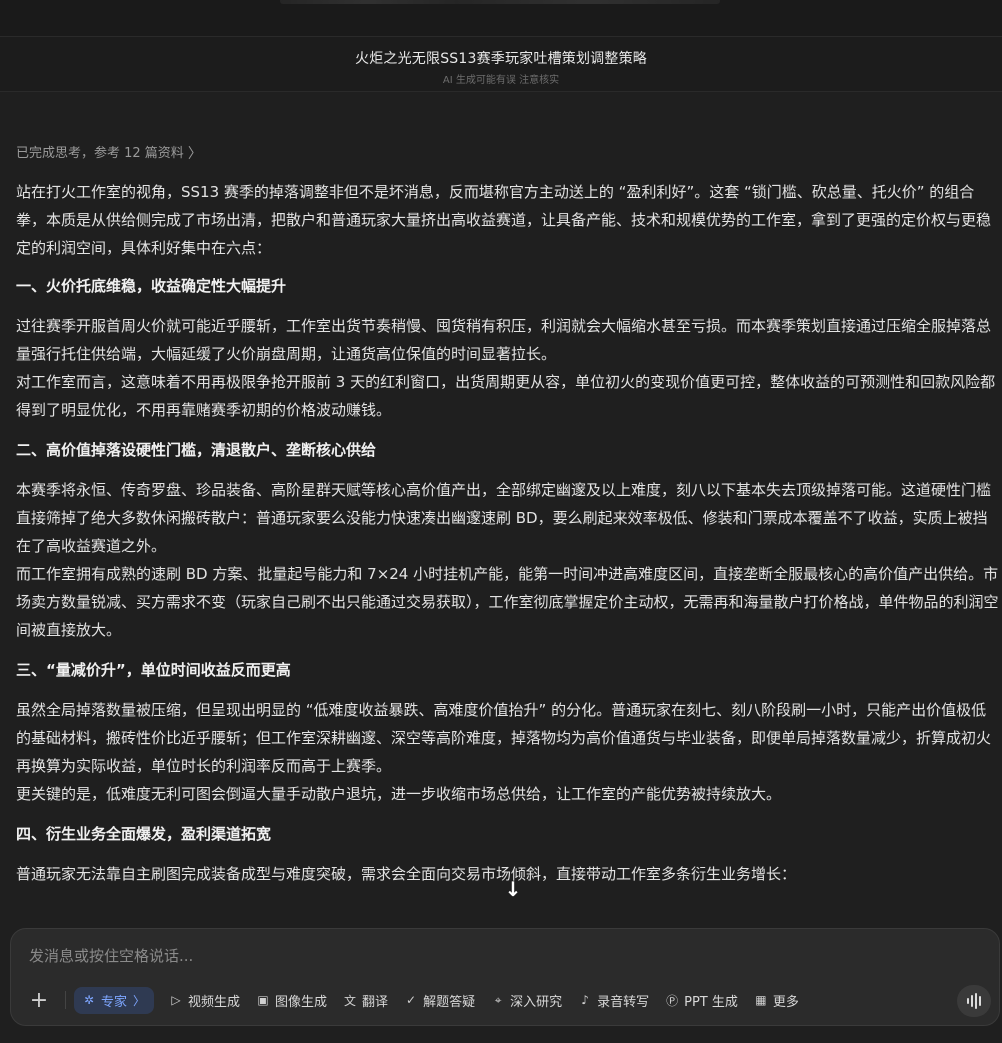  Describe the element at coordinates (263, 1000) in the screenshot. I see `image-icon: ▣` at that location.